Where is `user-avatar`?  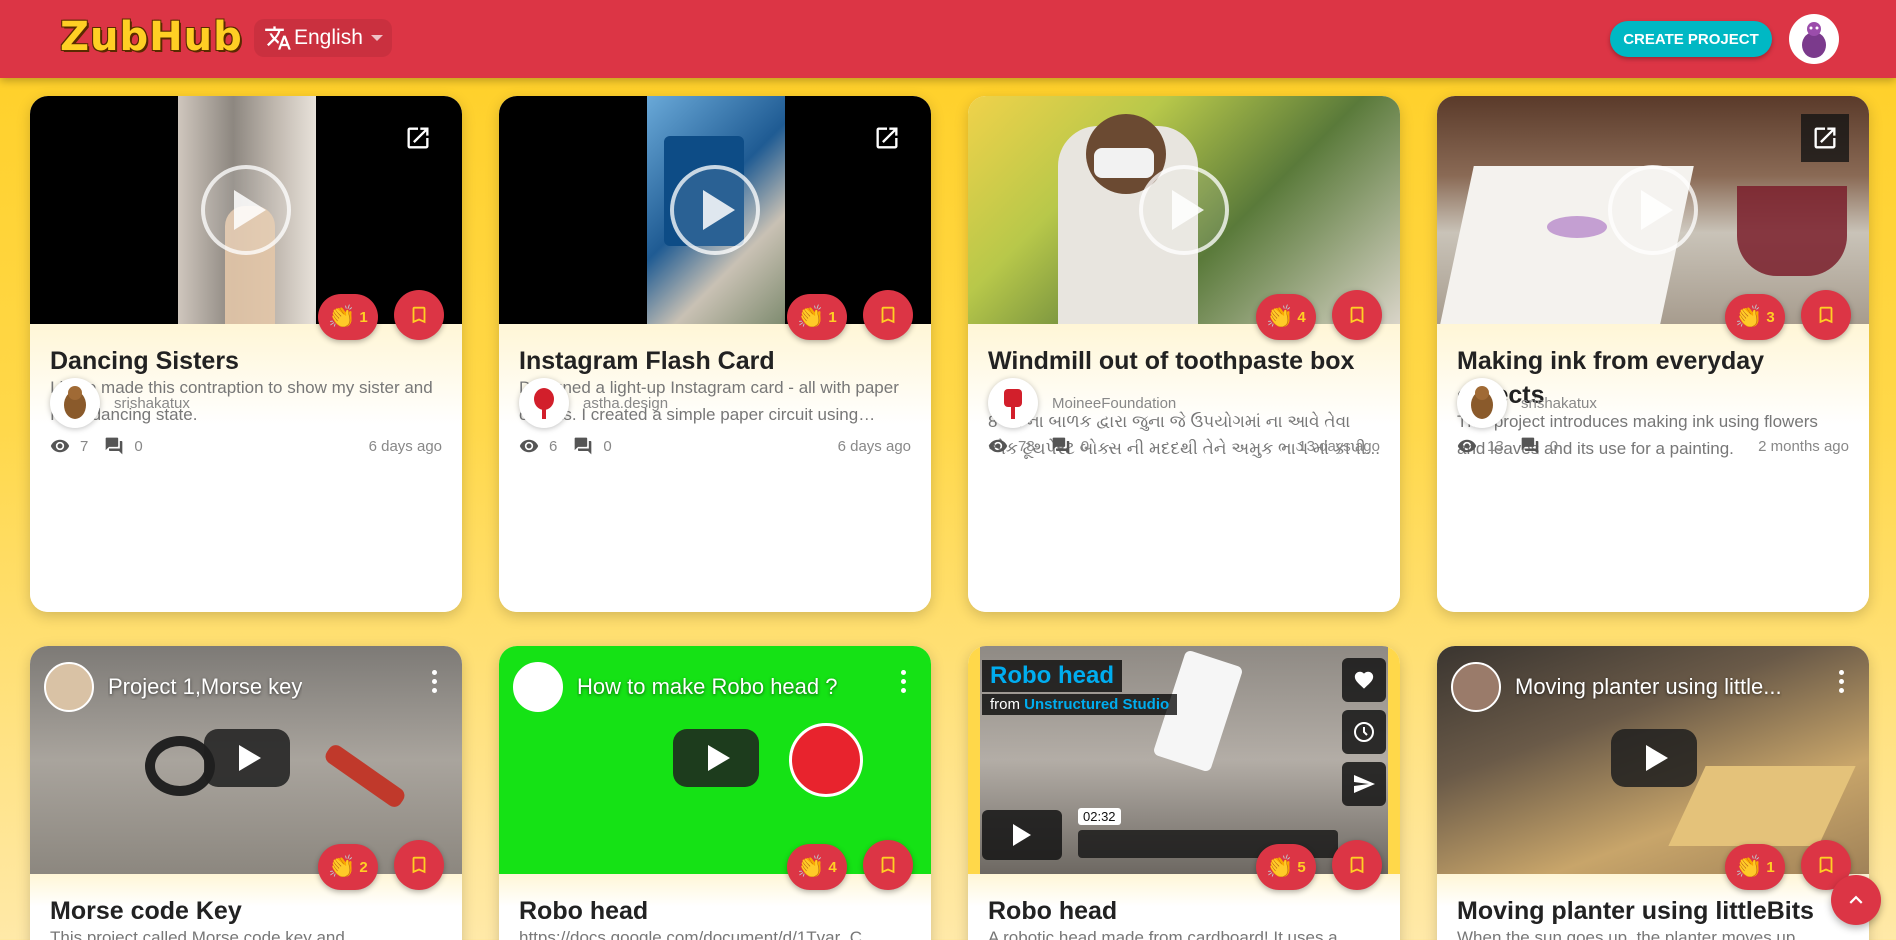 user-avatar is located at coordinates (1814, 39).